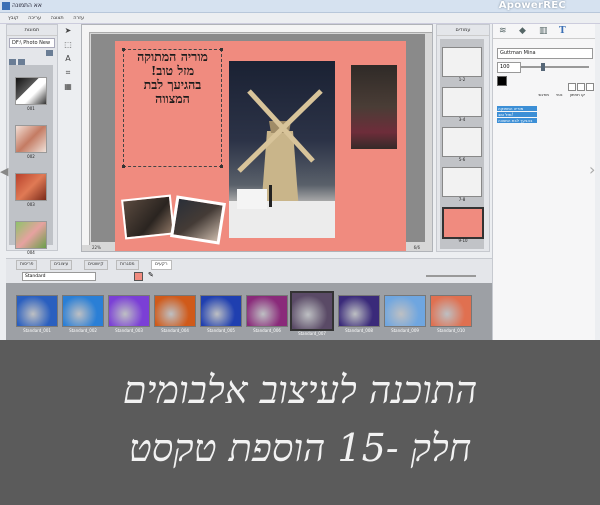  What do you see at coordinates (172, 108) in the screenshot?
I see `text-box: מוריה המתוקה מזל טוב! בהגיעך לבת המצווה` at bounding box center [172, 108].